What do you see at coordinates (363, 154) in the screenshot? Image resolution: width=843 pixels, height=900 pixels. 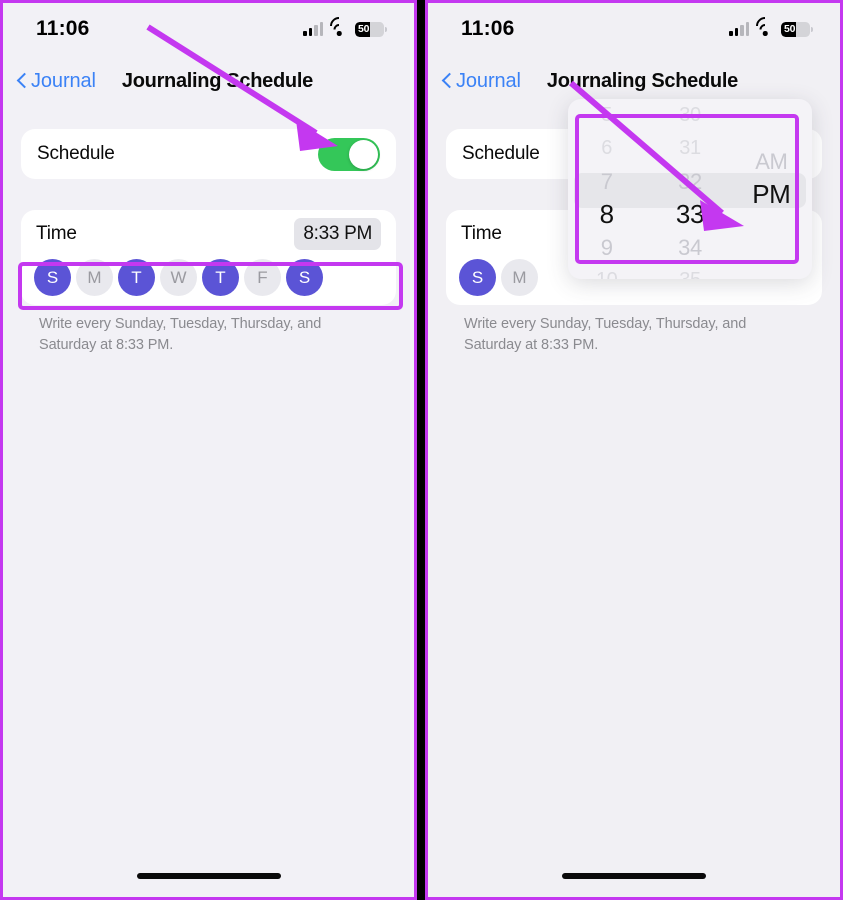 I see `toggle-knob` at bounding box center [363, 154].